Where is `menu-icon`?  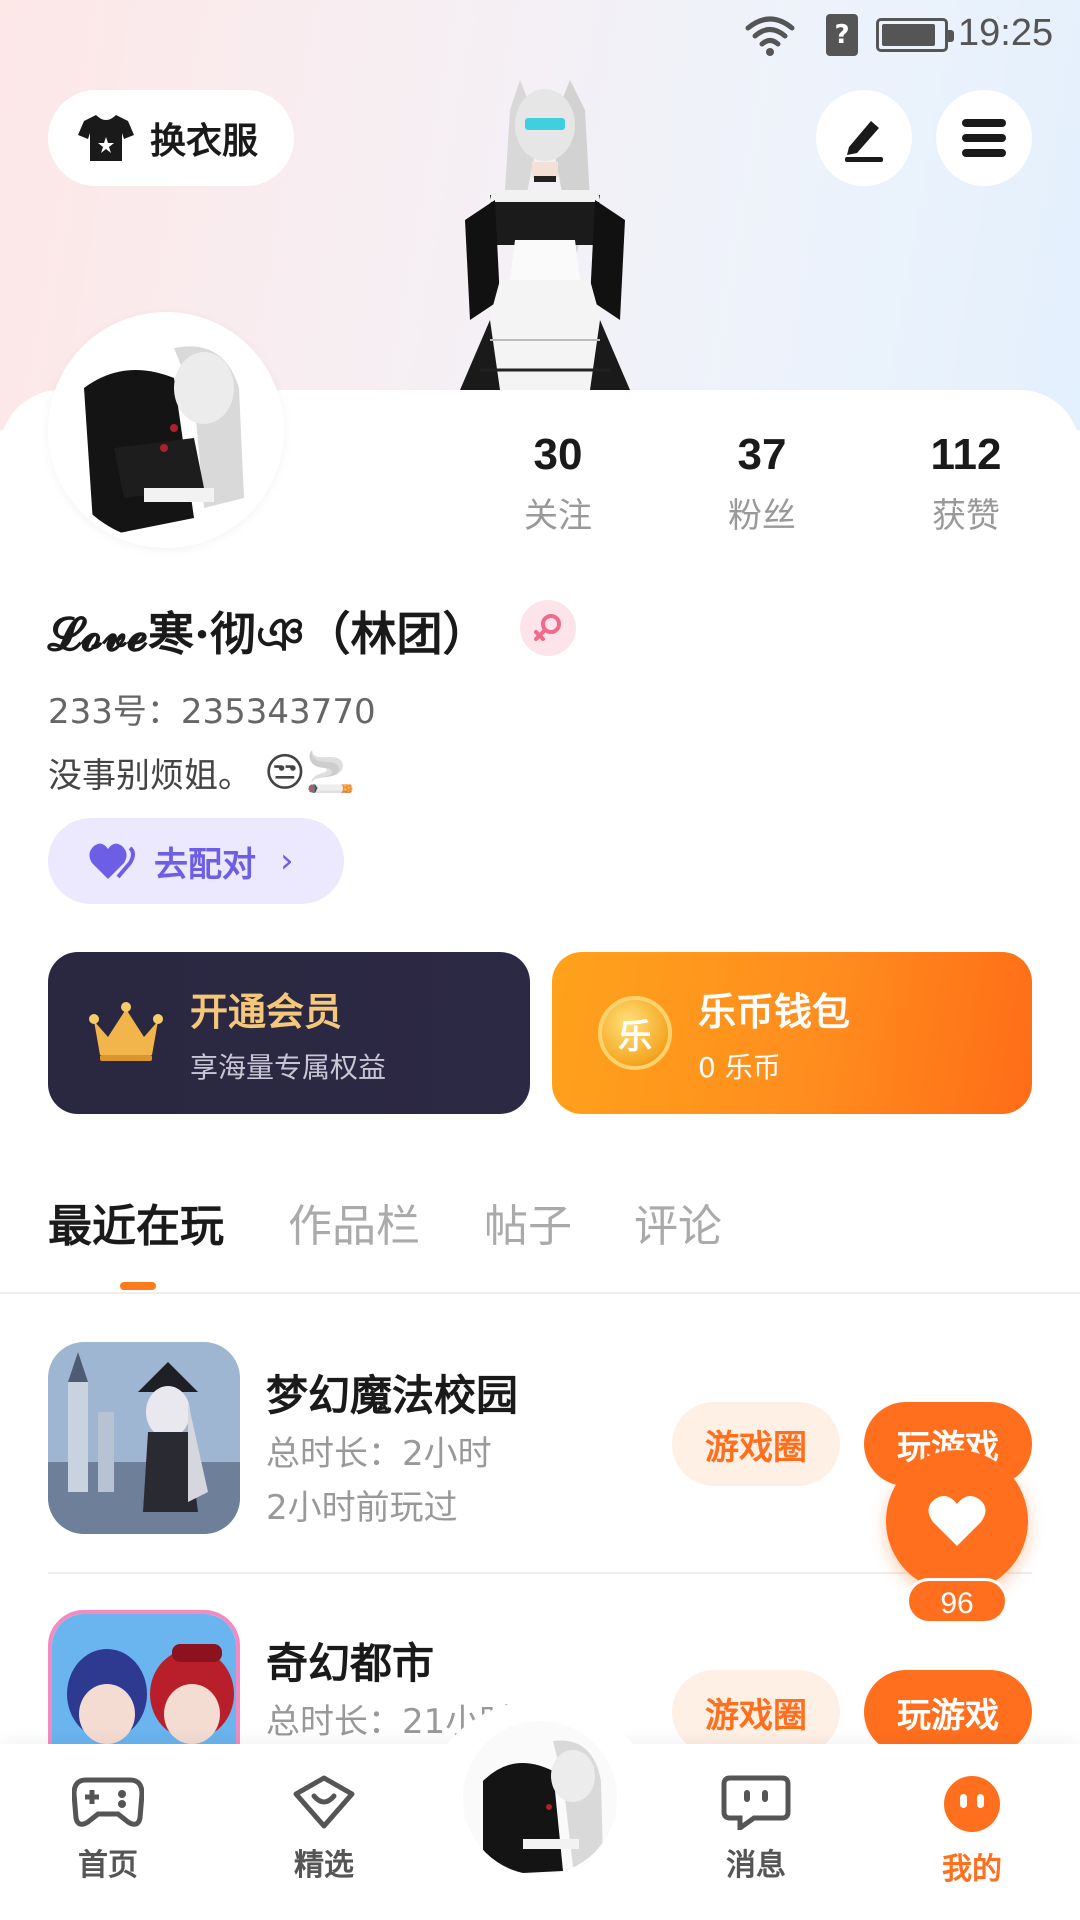 menu-icon is located at coordinates (984, 138).